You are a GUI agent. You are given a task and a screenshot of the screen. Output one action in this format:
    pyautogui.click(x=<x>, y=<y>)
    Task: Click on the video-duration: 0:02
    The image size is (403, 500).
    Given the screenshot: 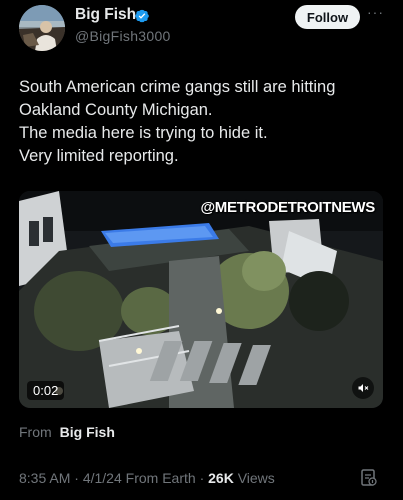 What is the action you would take?
    pyautogui.click(x=46, y=390)
    